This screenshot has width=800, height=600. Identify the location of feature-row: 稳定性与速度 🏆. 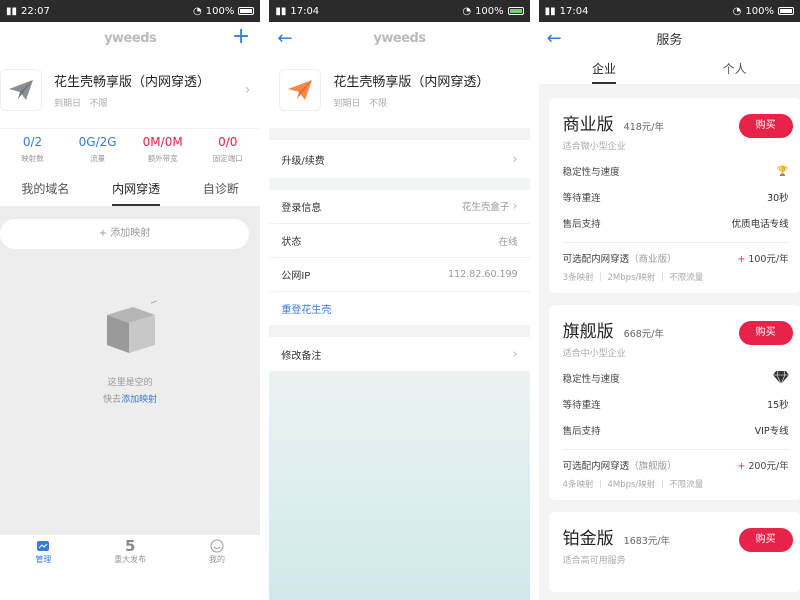
(675, 172).